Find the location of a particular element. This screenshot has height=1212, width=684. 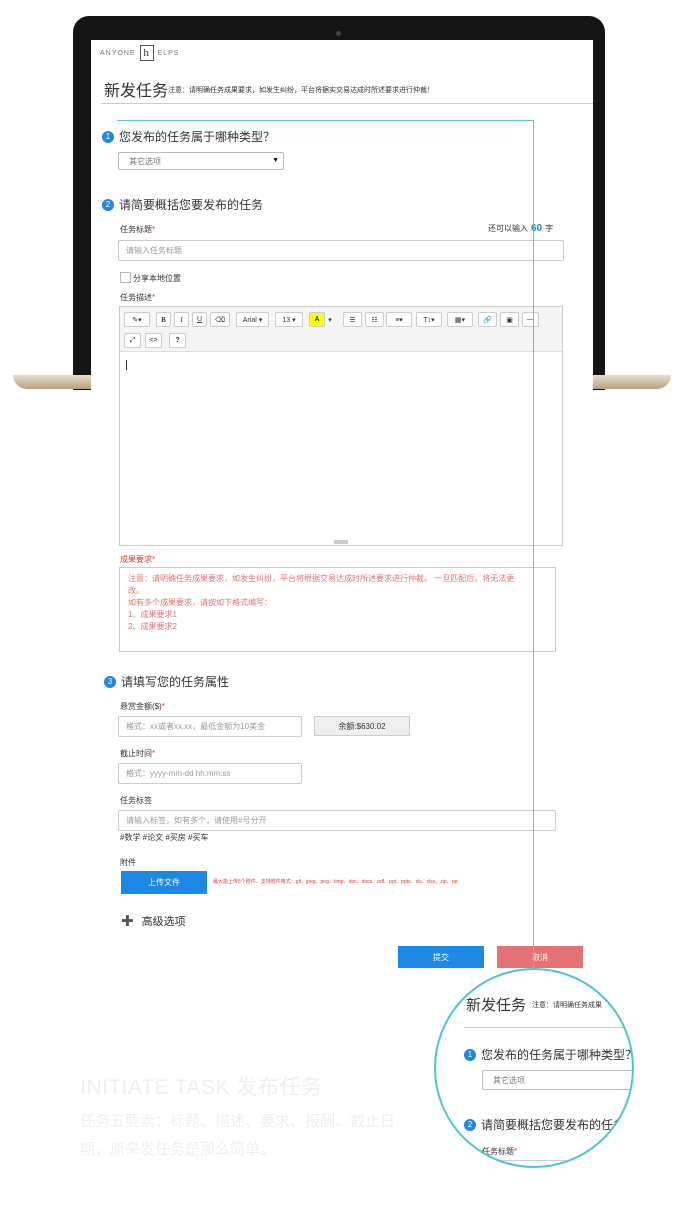

deadline-label-text: 截止时间 is located at coordinates (136, 753).